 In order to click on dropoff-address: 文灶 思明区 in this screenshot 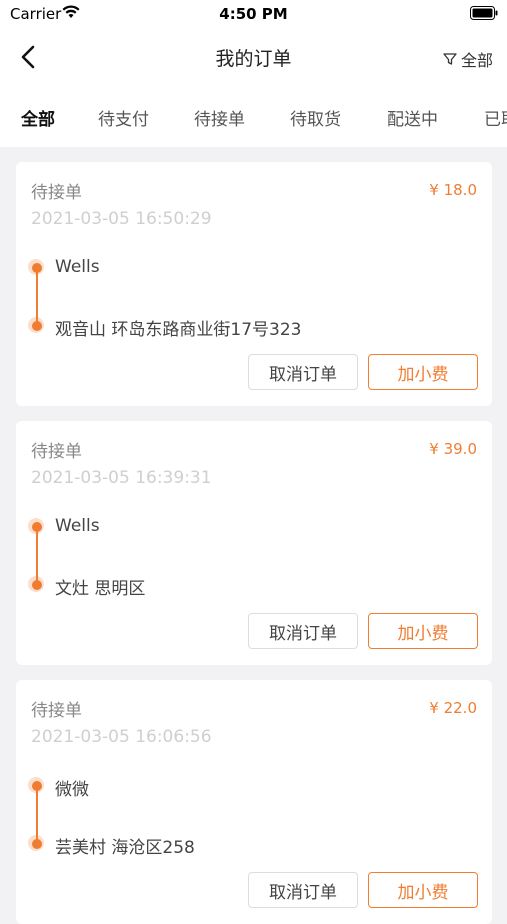, I will do `click(100, 589)`.